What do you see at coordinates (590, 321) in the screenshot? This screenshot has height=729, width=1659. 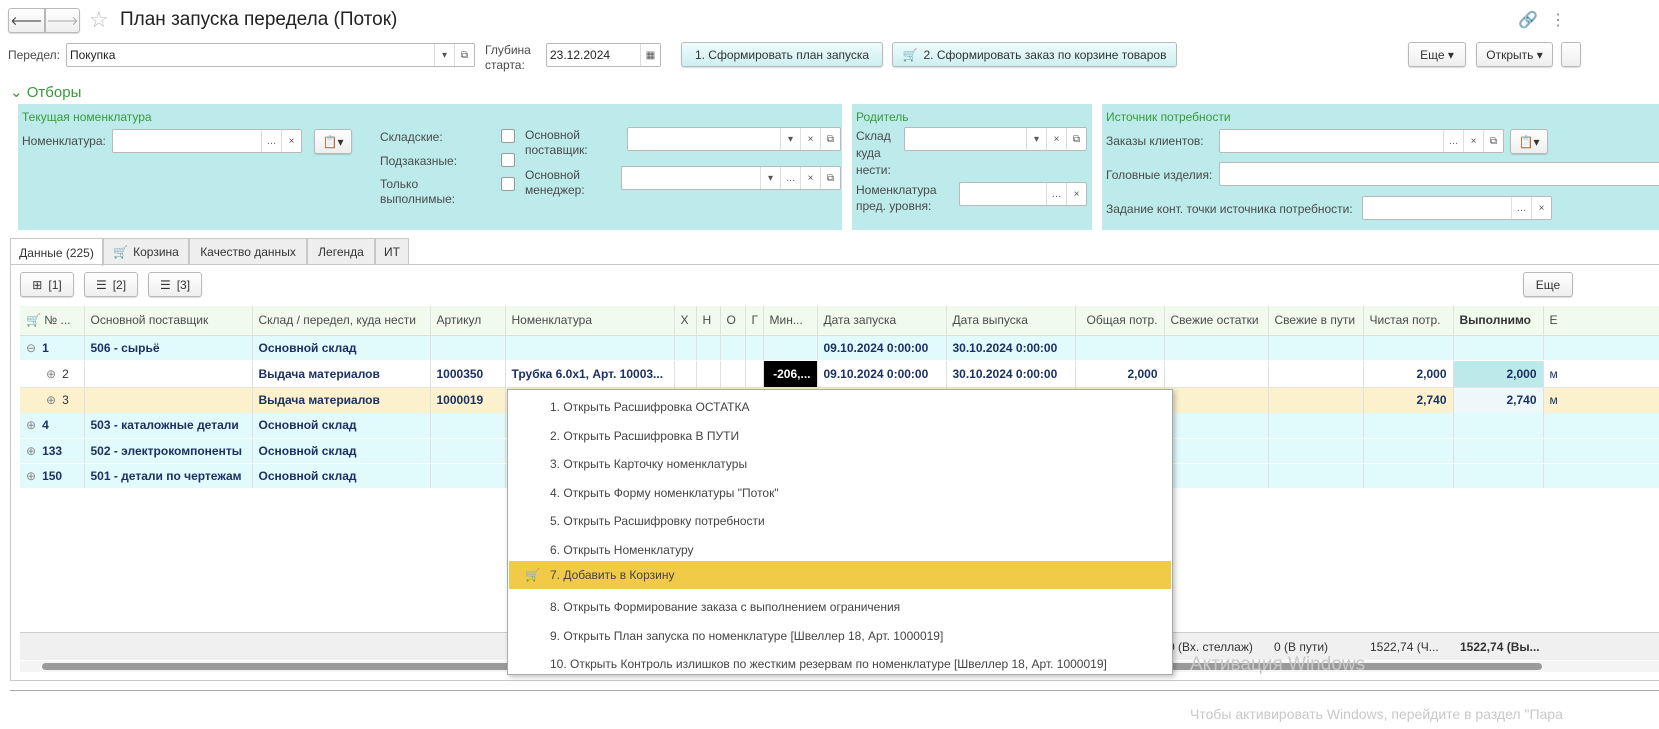 I see `column-header: Номенклатура` at bounding box center [590, 321].